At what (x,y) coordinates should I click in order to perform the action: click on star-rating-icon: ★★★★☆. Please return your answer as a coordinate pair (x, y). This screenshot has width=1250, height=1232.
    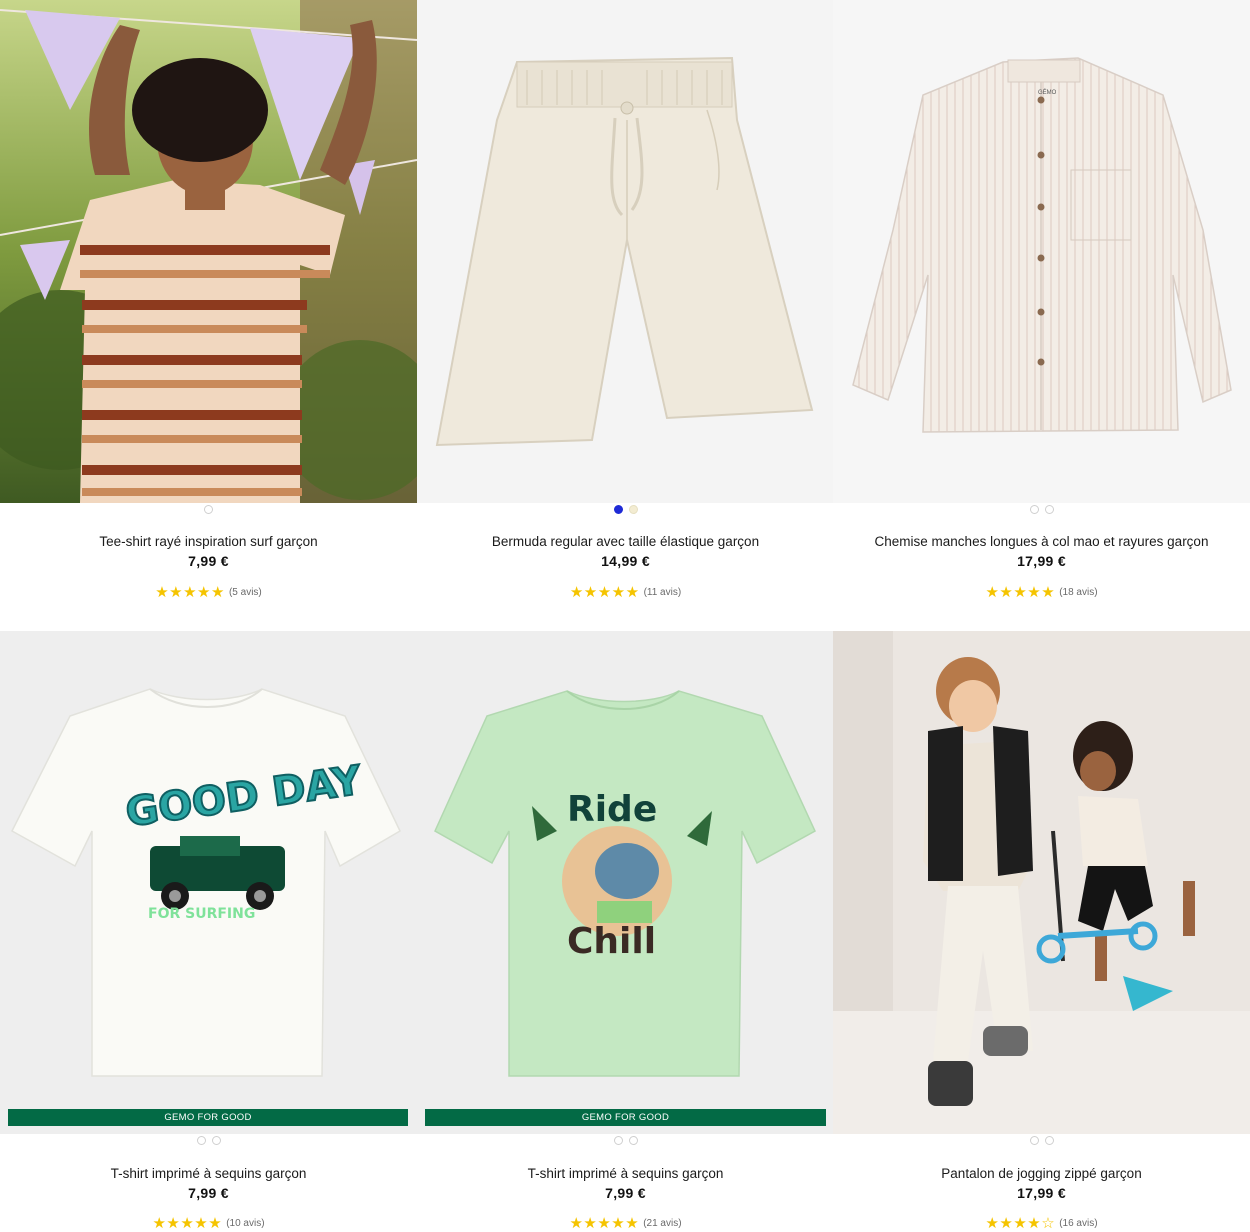
    Looking at the image, I should click on (1020, 1223).